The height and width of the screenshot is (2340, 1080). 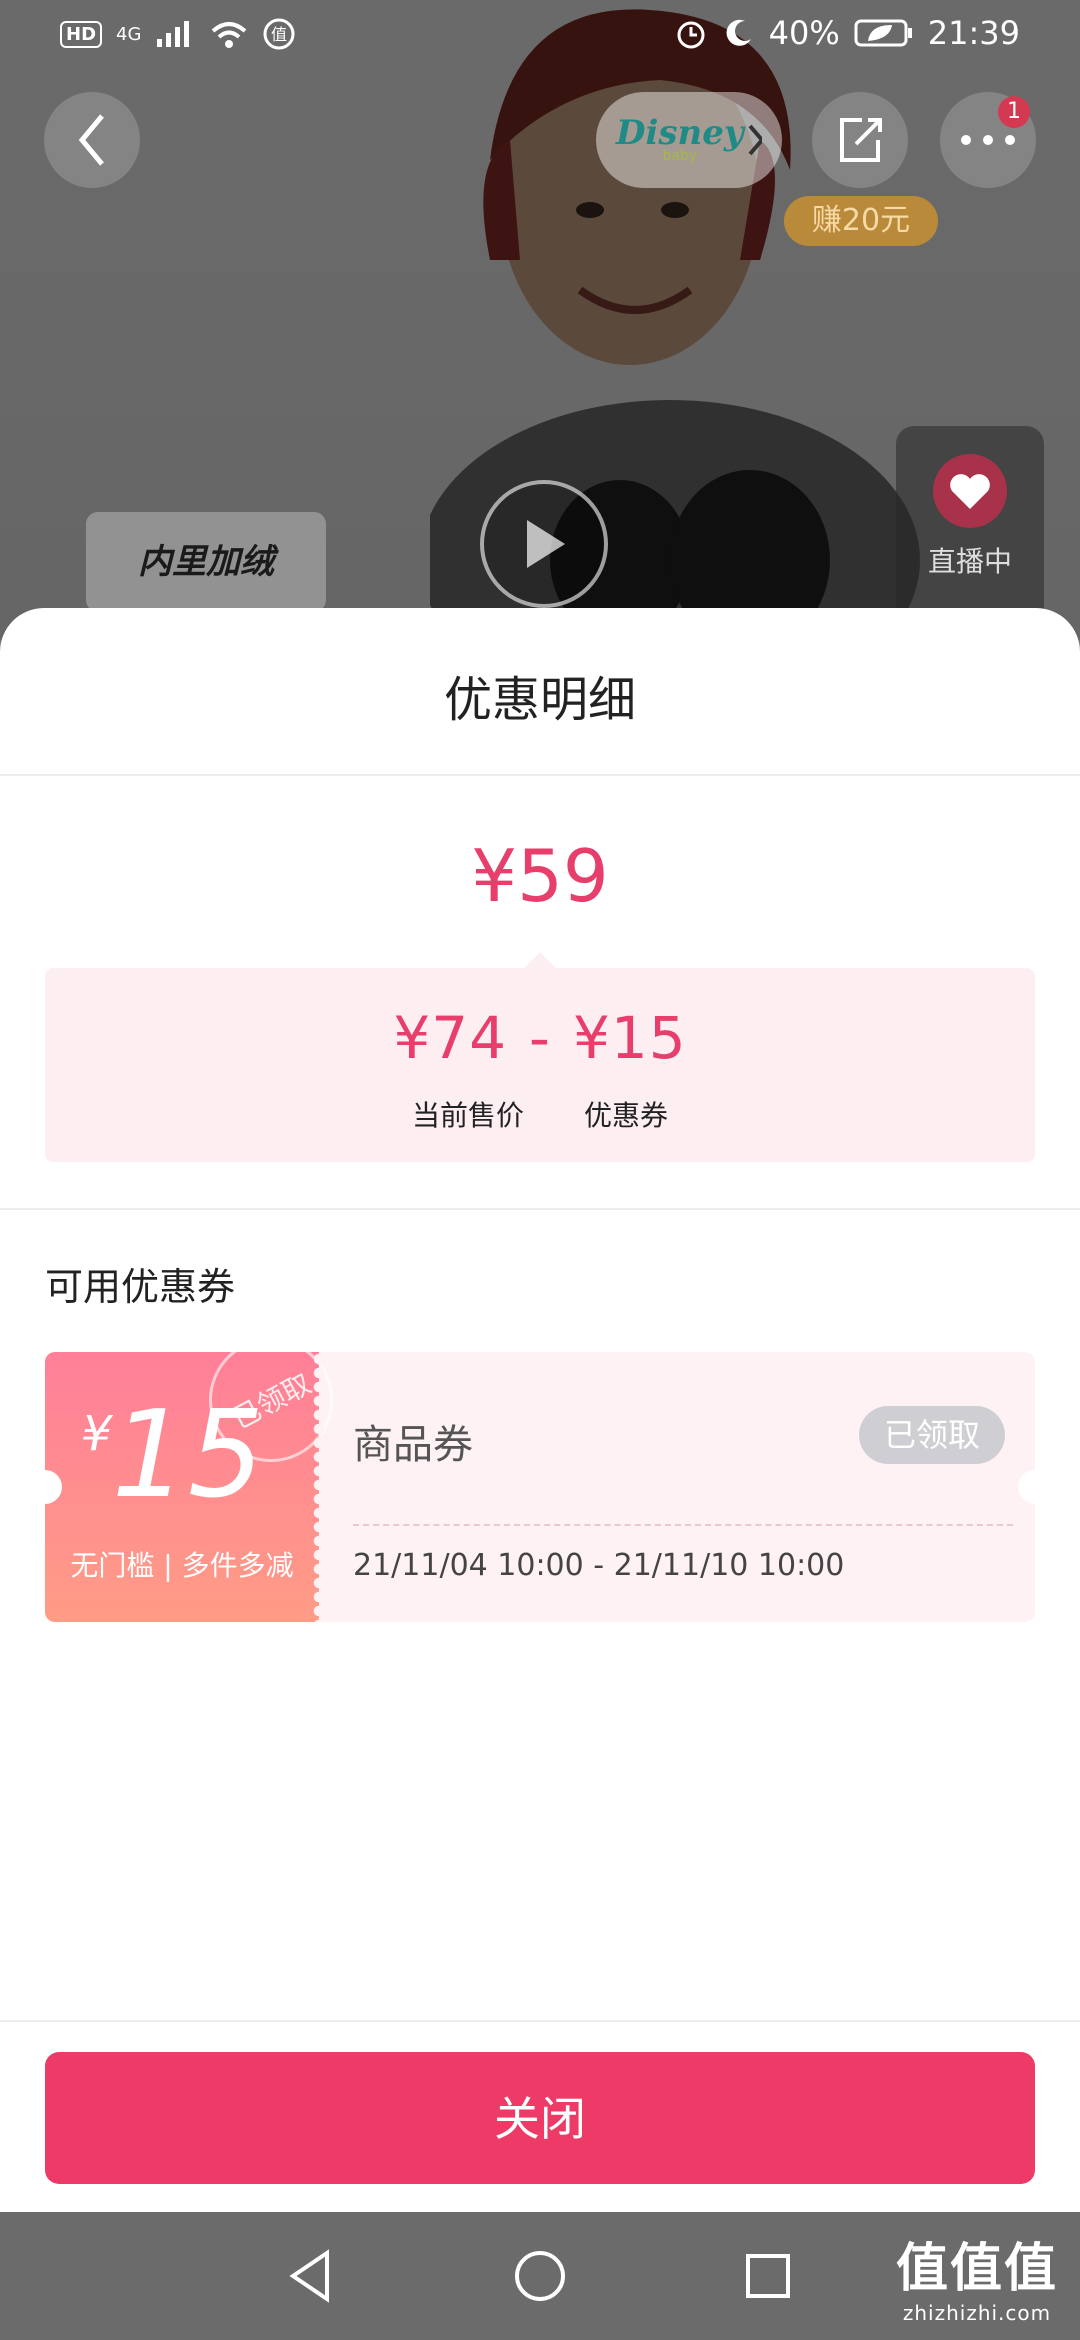 What do you see at coordinates (680, 138) in the screenshot?
I see `brand-logo: Disney baby` at bounding box center [680, 138].